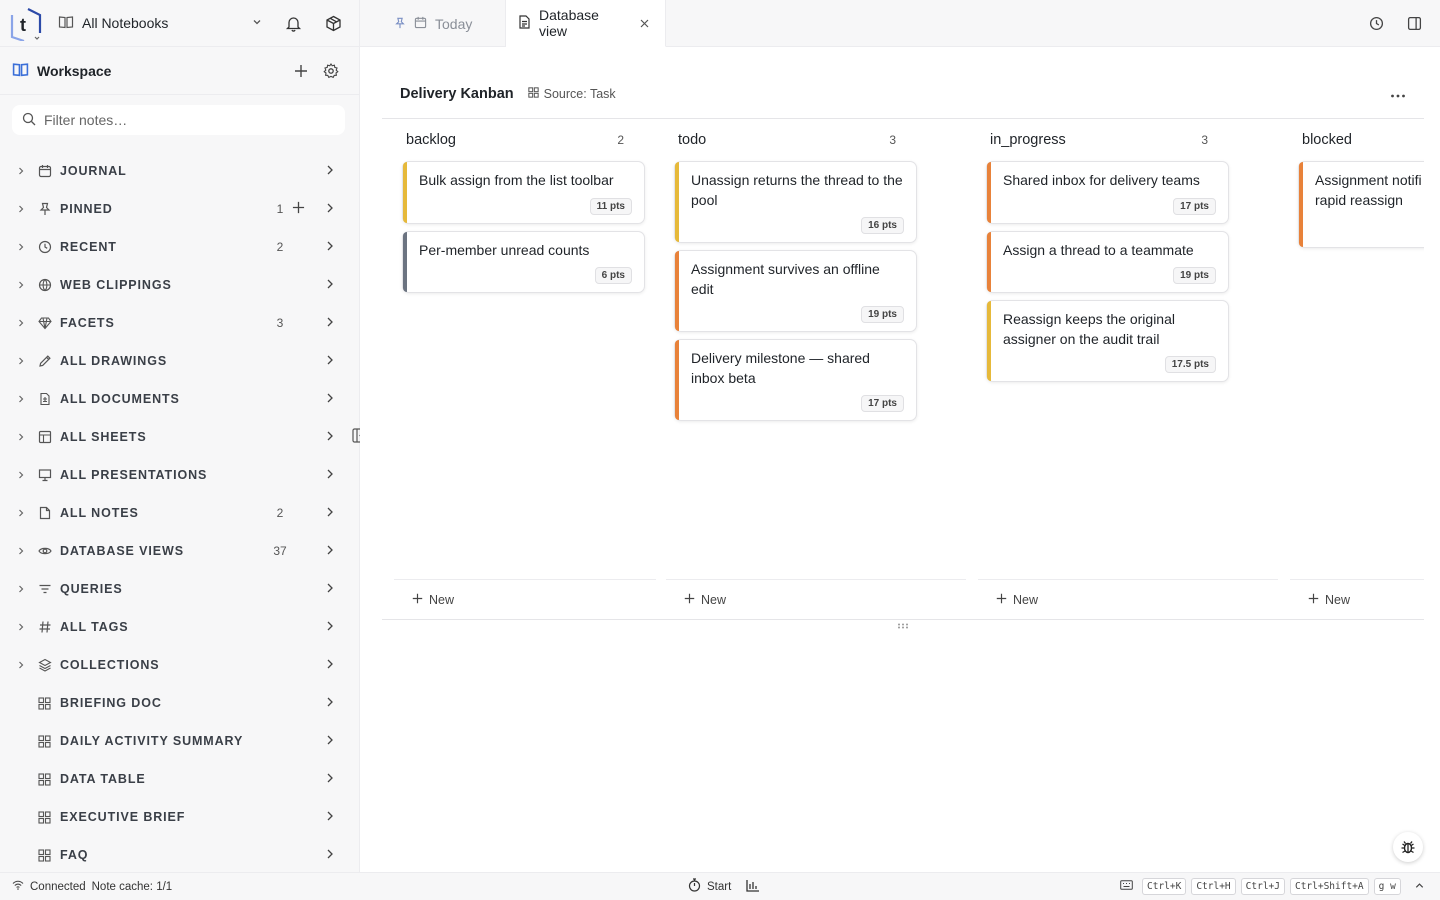  Describe the element at coordinates (882, 403) in the screenshot. I see `points-badge: 17 pts` at that location.